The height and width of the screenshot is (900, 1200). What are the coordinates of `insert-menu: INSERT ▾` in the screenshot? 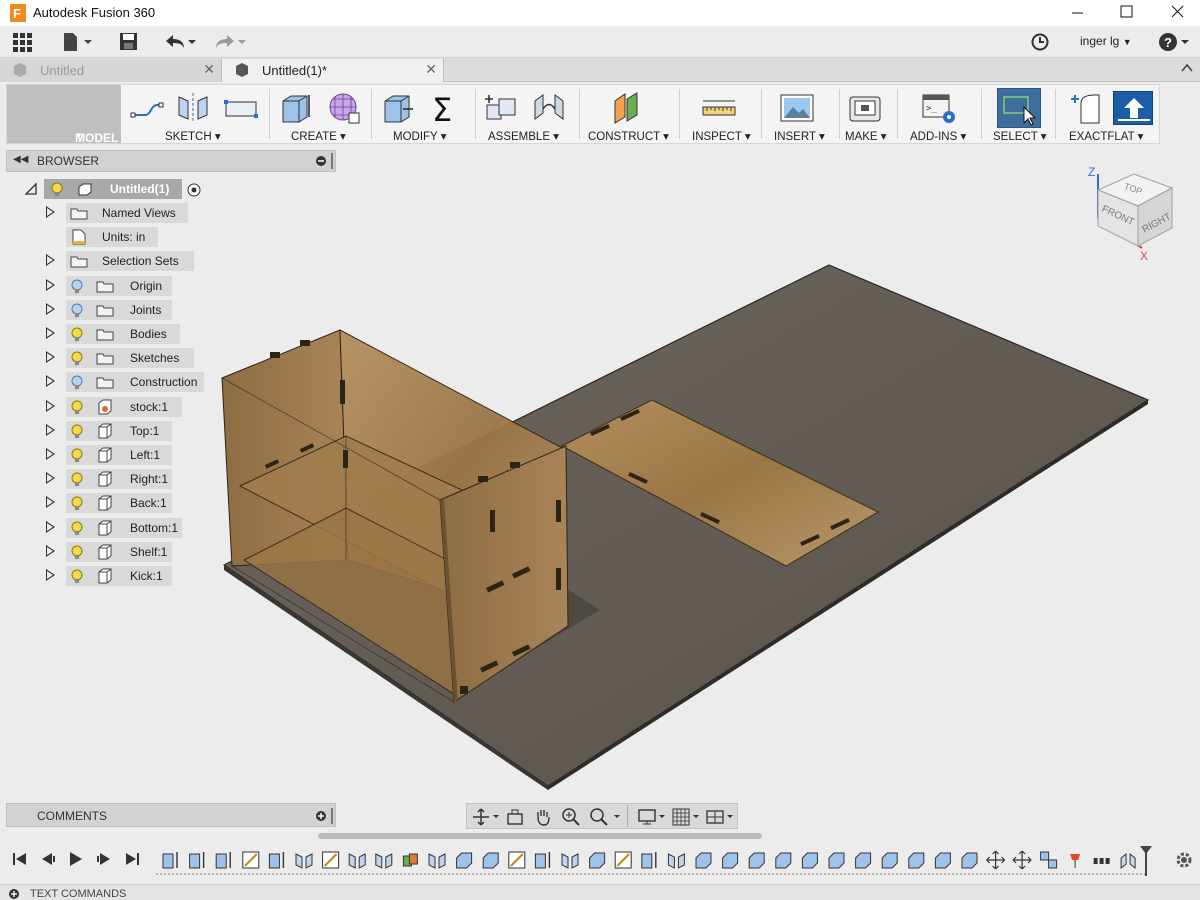 It's located at (799, 136).